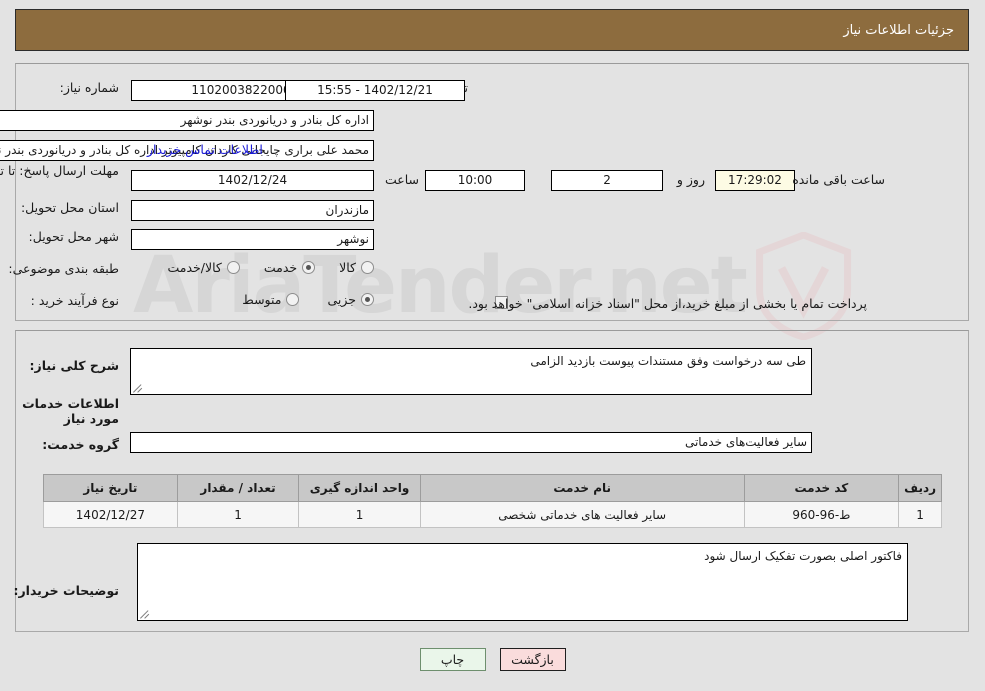 This screenshot has width=985, height=691. Describe the element at coordinates (238, 488) in the screenshot. I see `col-header-quantity: تعداد / مقدار` at that location.